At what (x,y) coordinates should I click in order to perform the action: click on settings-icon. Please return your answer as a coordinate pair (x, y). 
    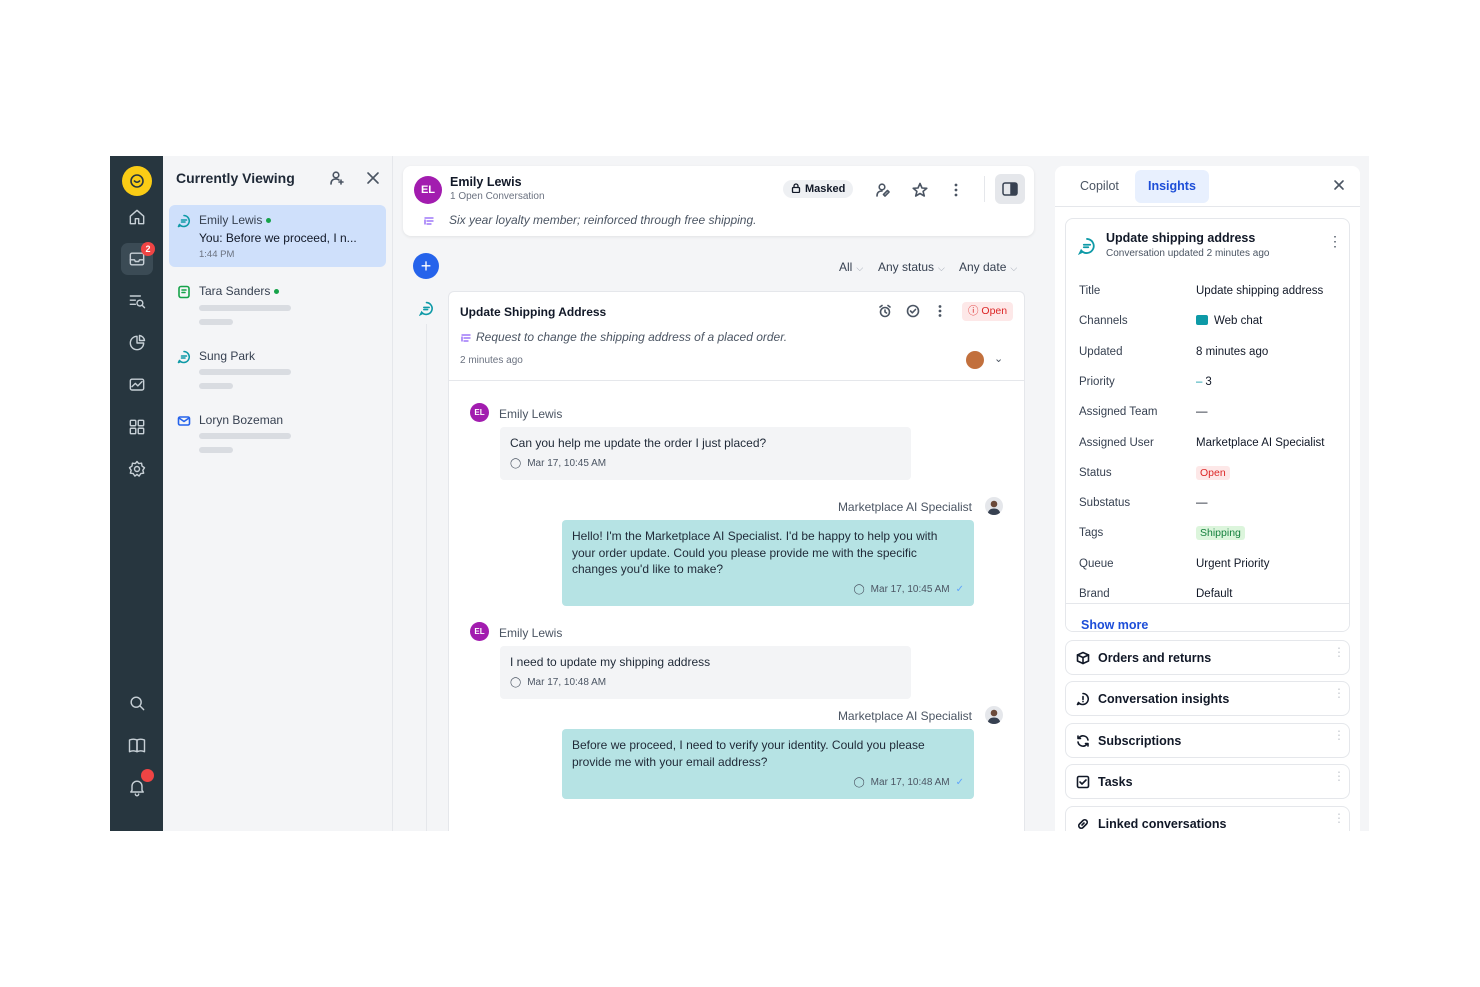
    Looking at the image, I should click on (137, 469).